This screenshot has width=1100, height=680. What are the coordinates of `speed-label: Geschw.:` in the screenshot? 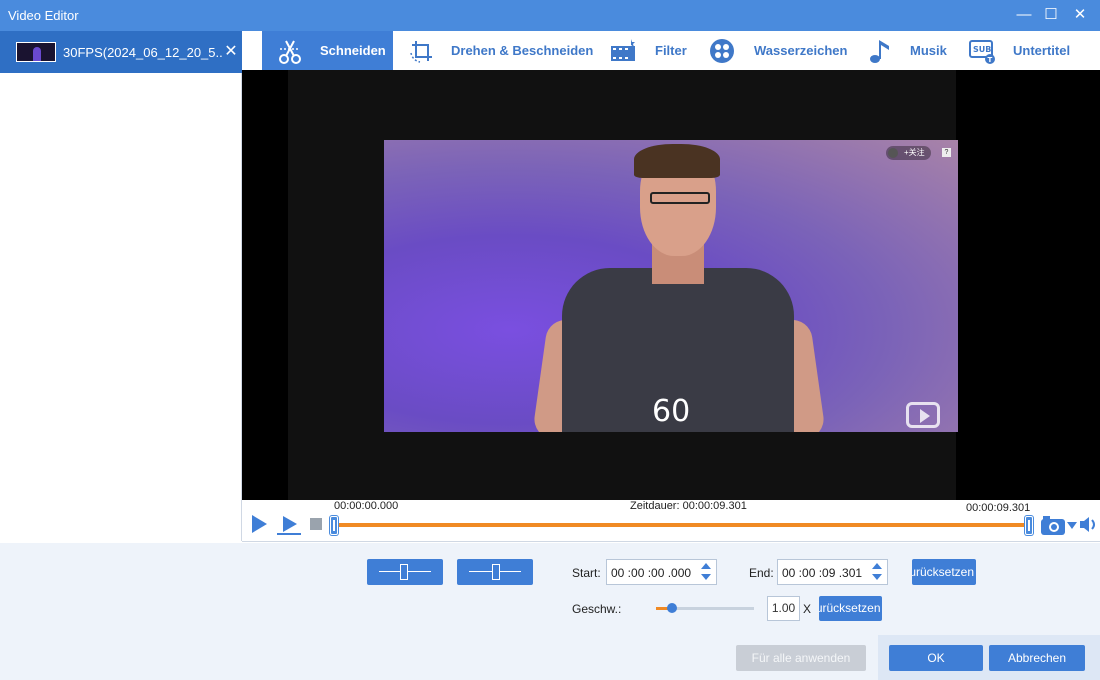 It's located at (597, 609).